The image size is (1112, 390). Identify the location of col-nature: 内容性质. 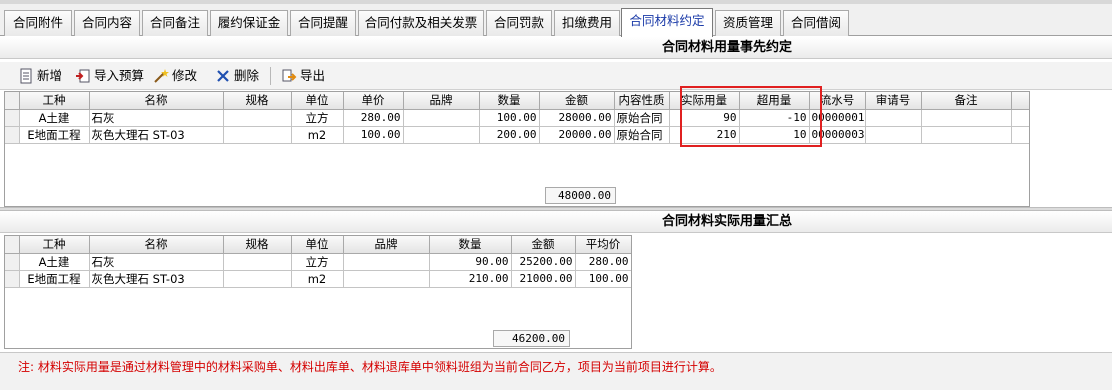
(642, 101).